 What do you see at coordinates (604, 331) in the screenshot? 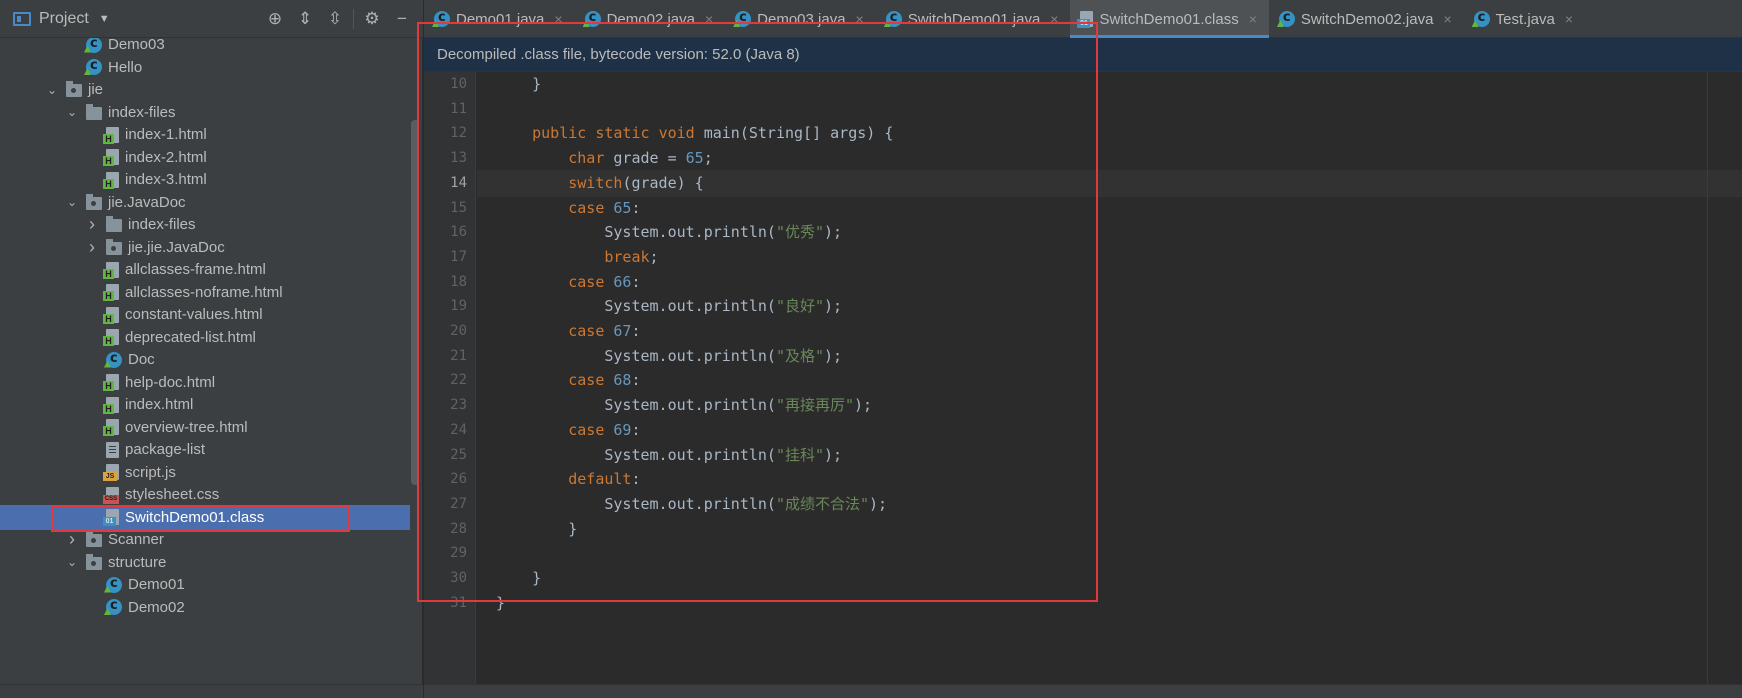
I see `code-line-text: case 67:` at bounding box center [604, 331].